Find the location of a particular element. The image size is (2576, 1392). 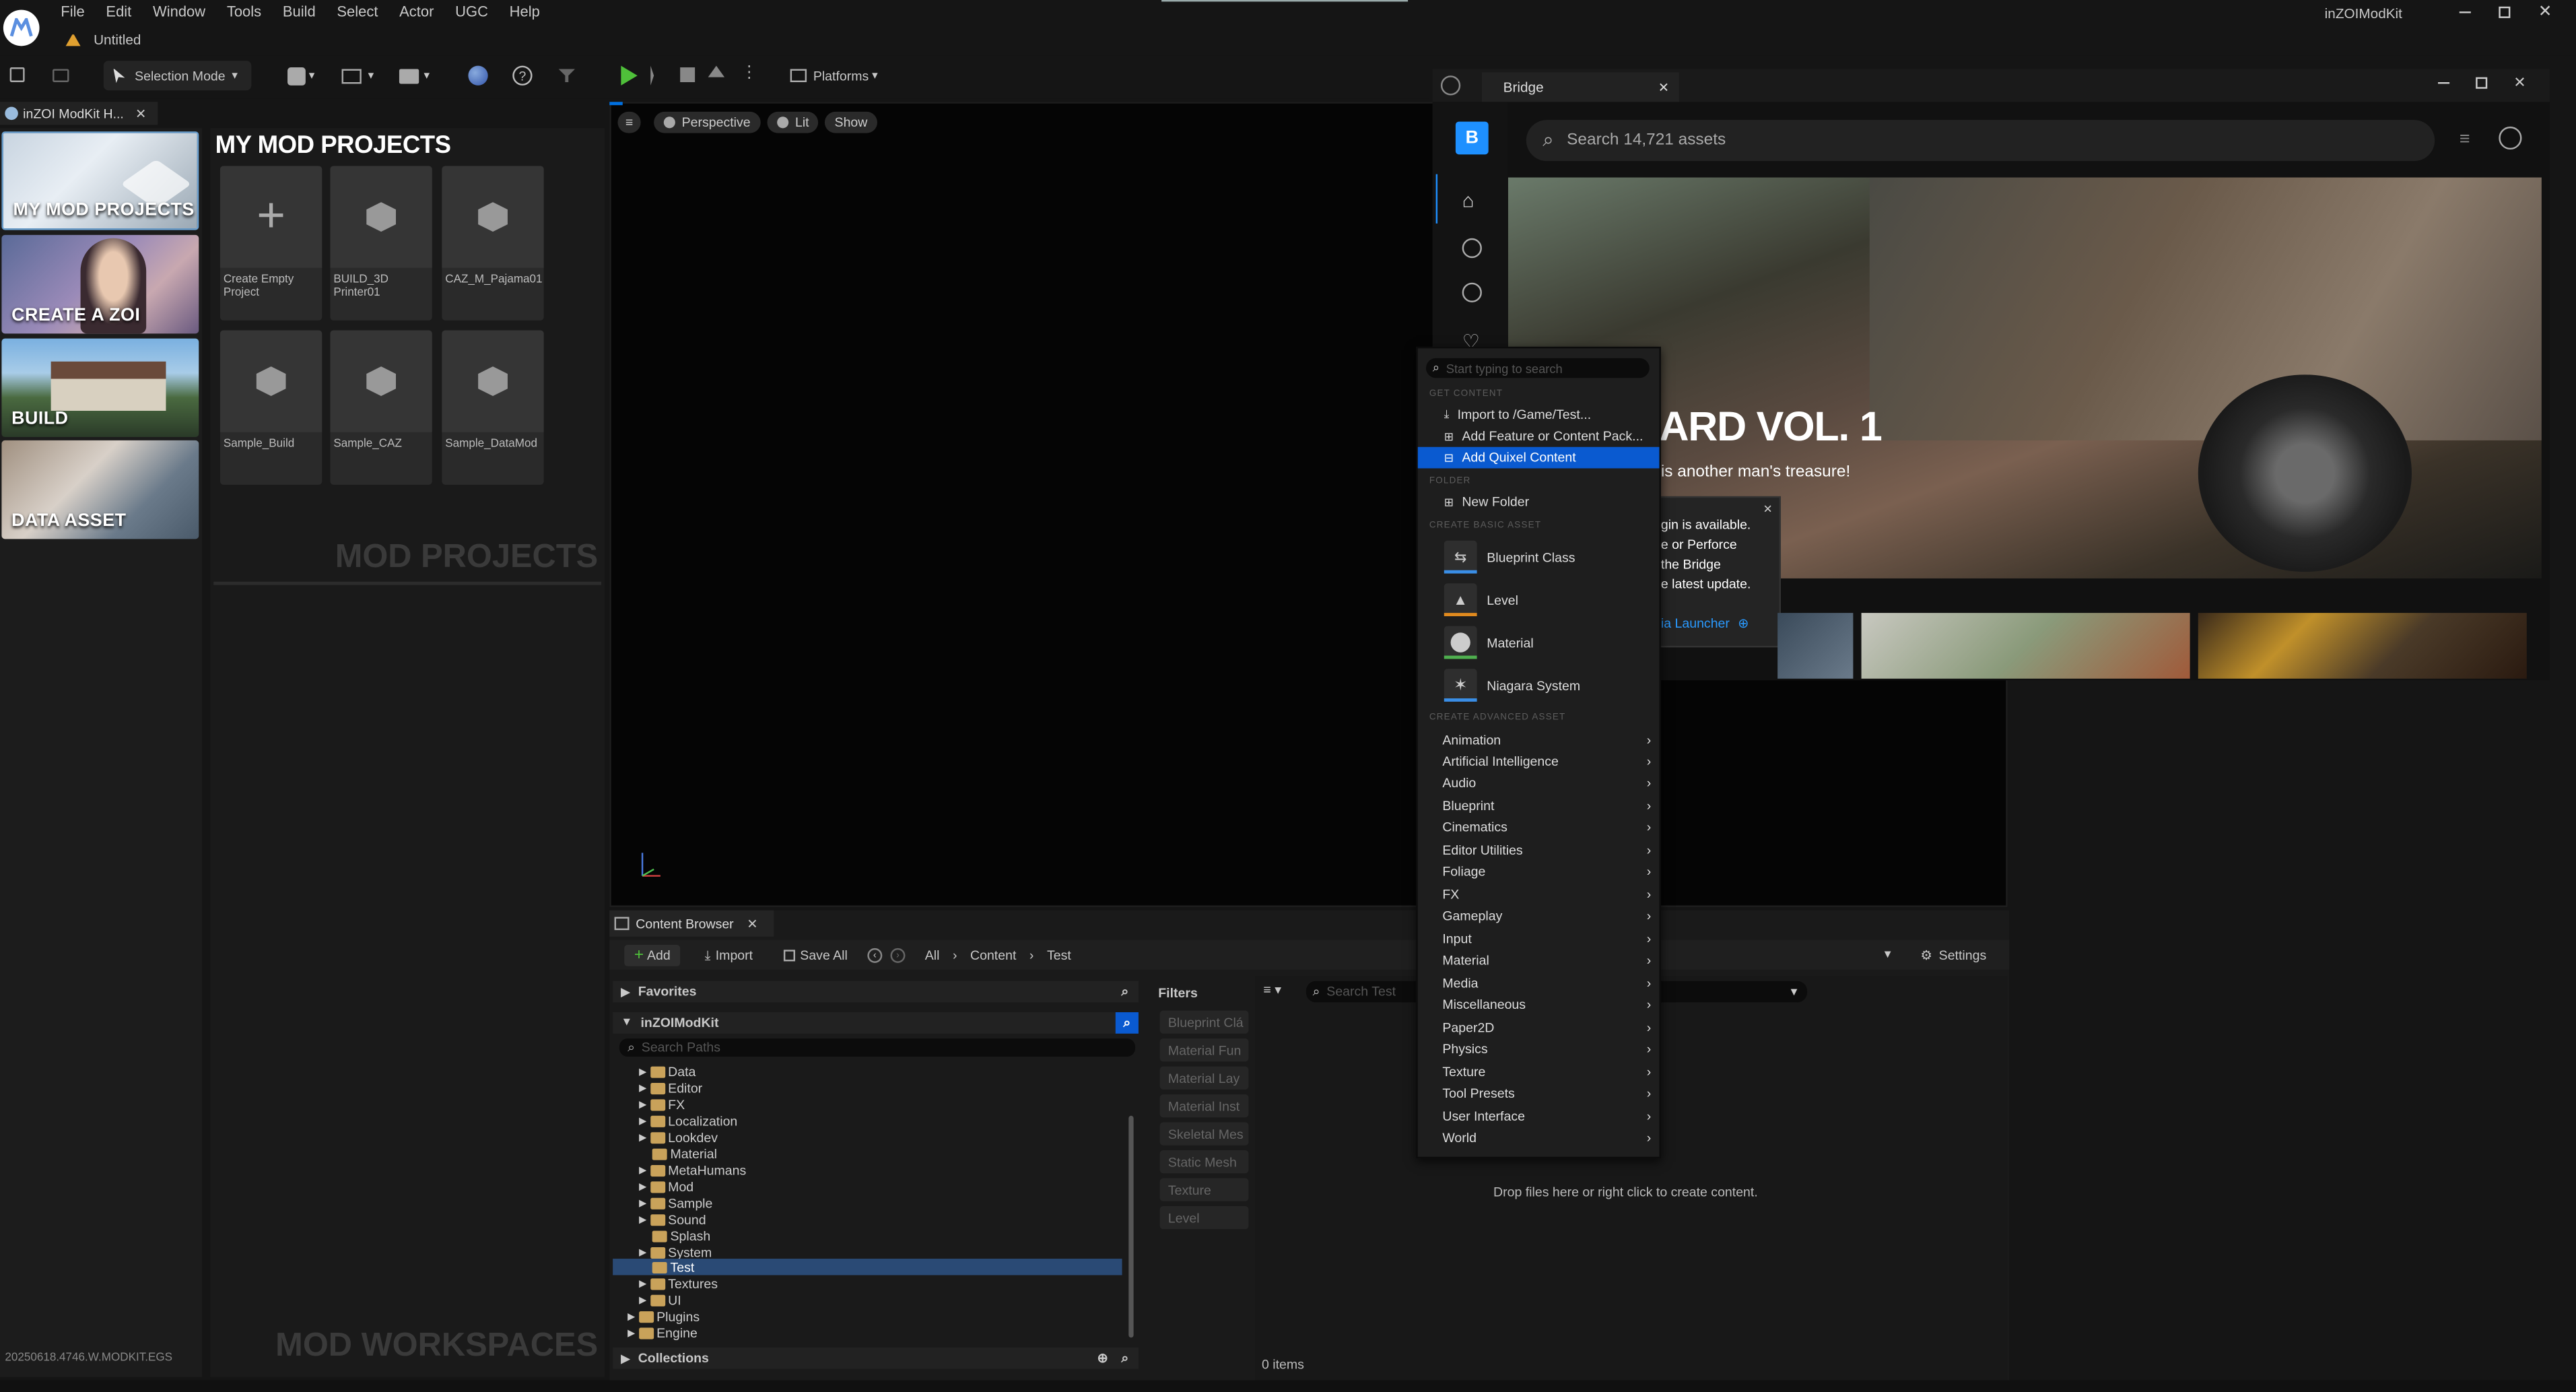

restore-icon is located at coordinates (2505, 11).